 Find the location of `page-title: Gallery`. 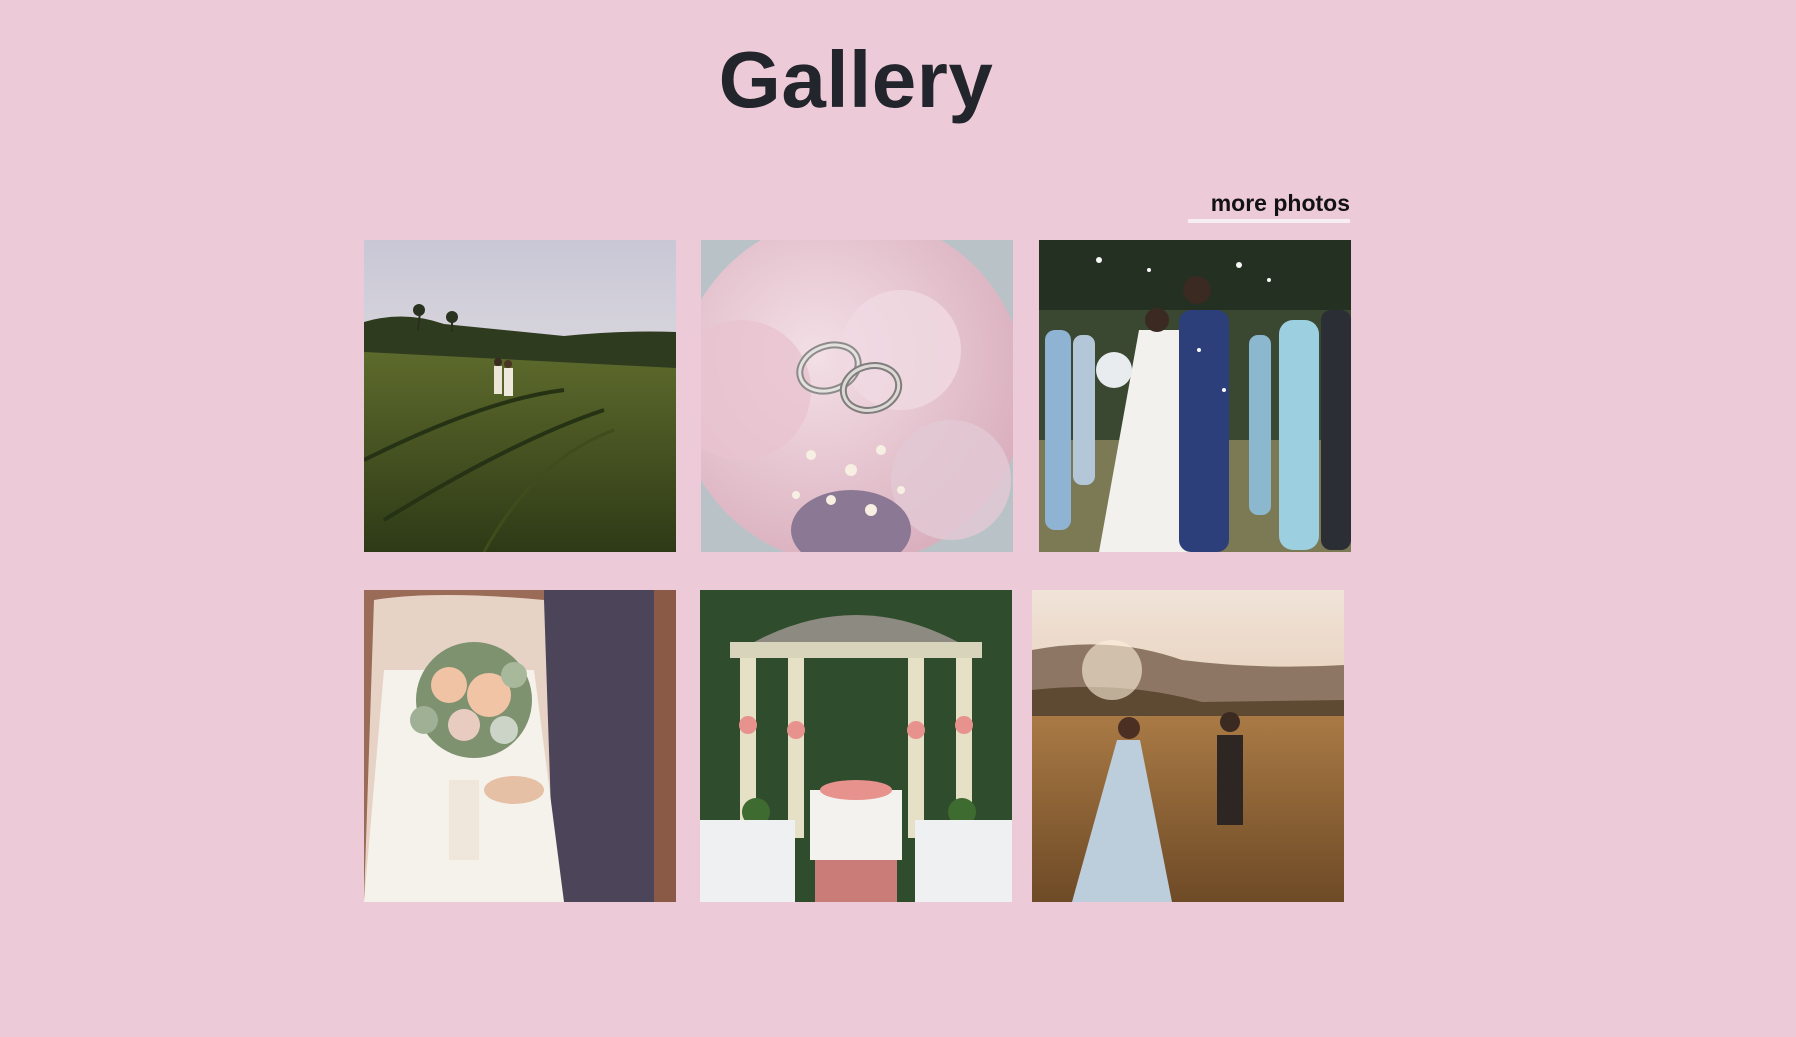

page-title: Gallery is located at coordinates (856, 79).